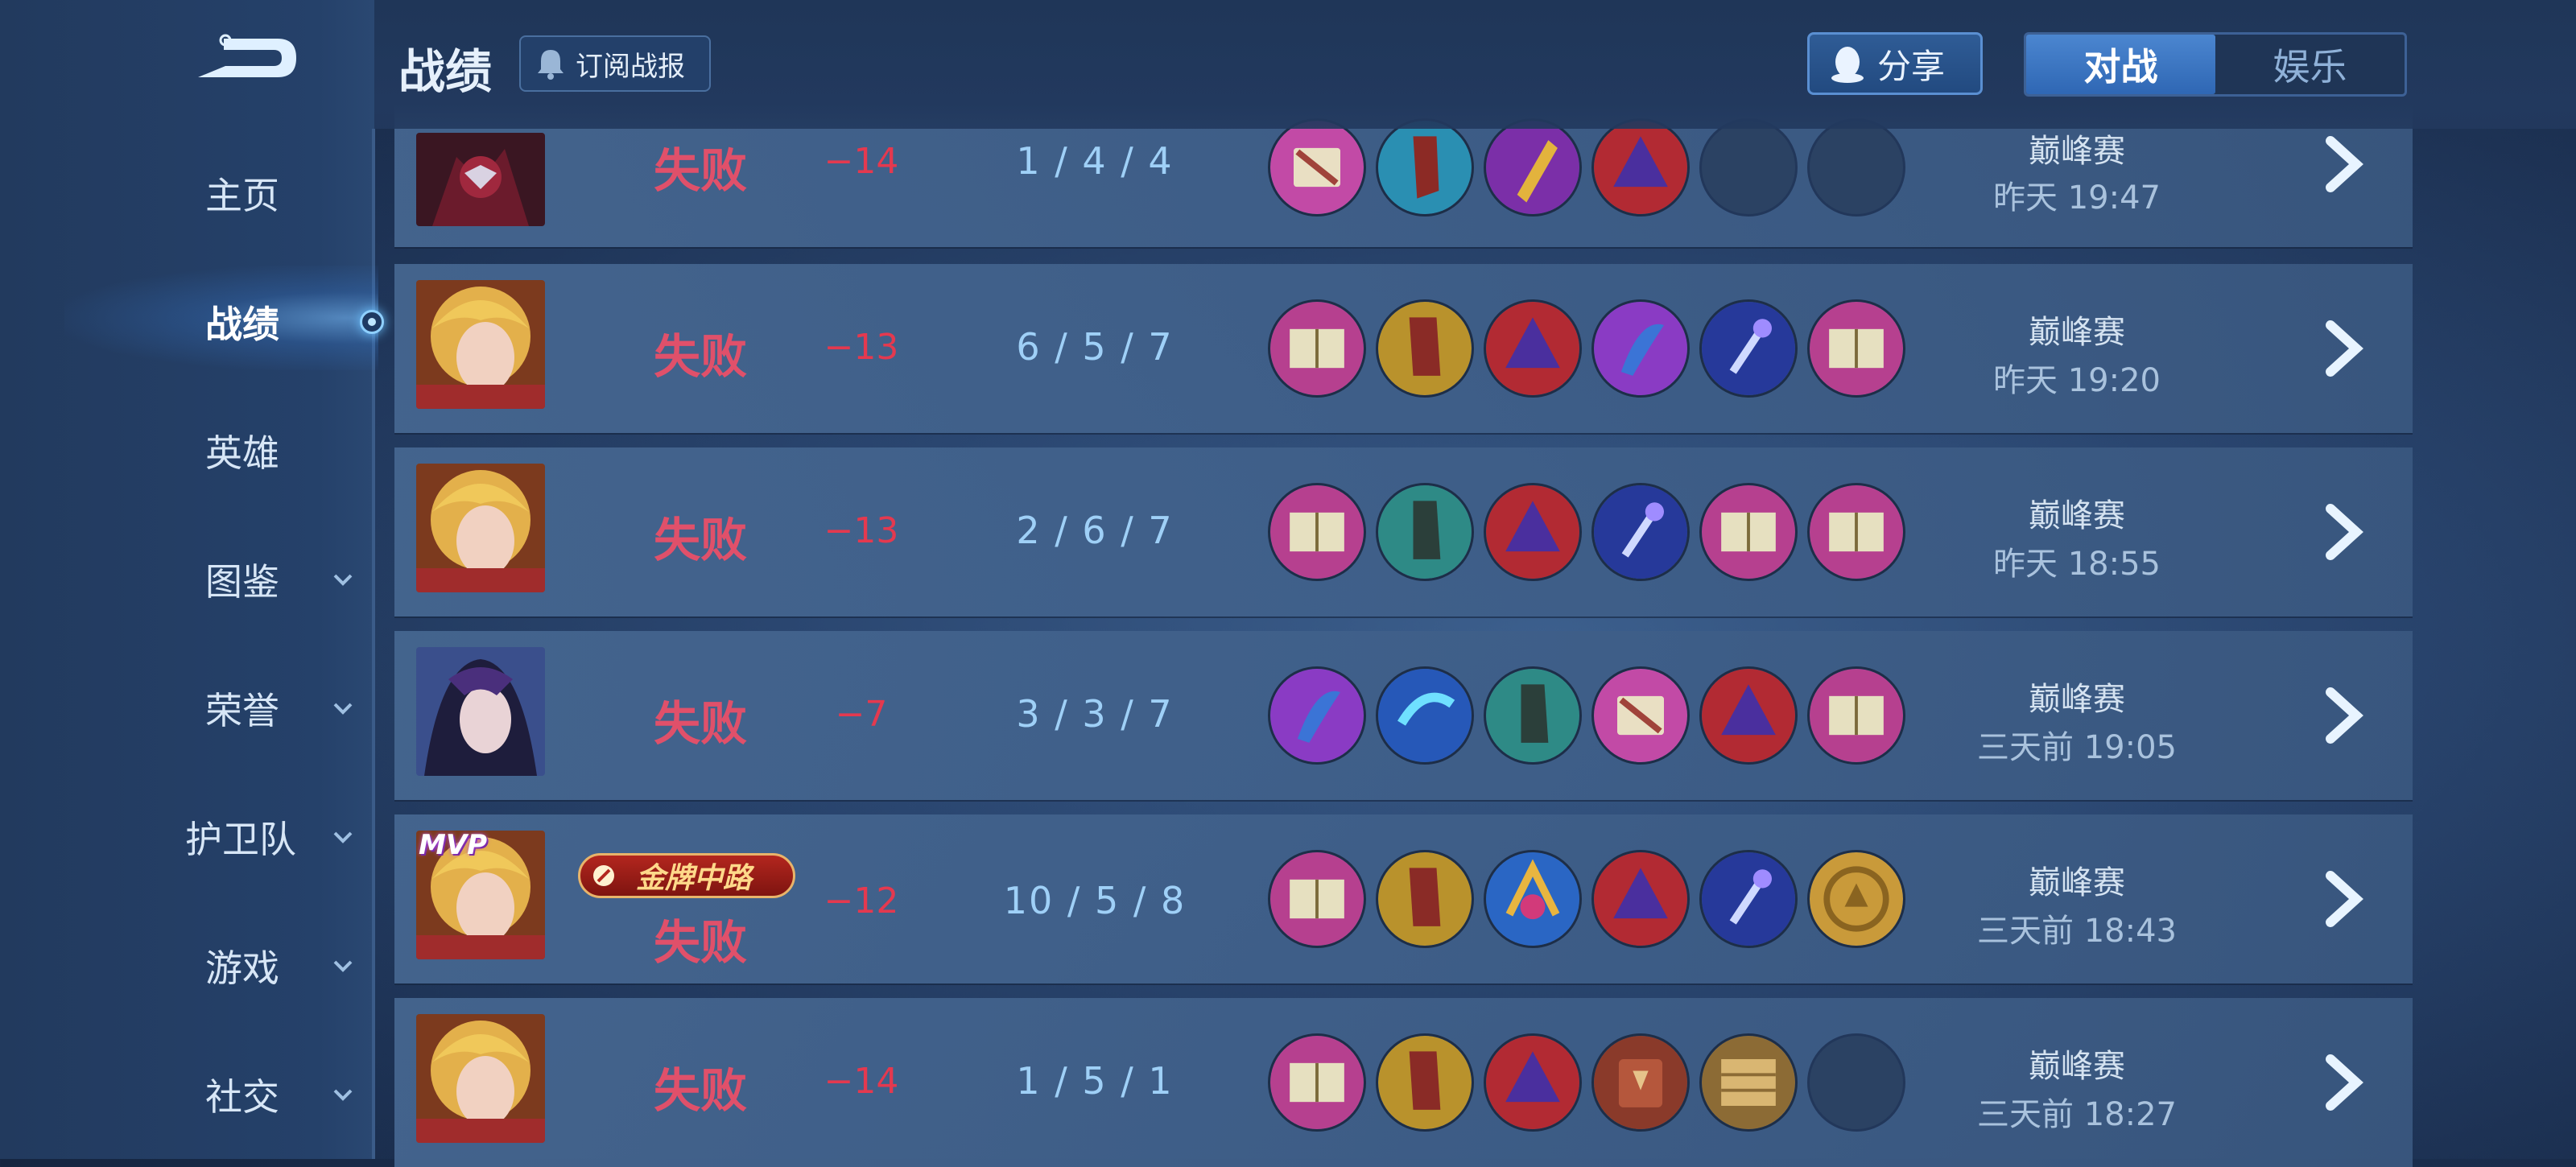 This screenshot has height=1167, width=2576. Describe the element at coordinates (453, 845) in the screenshot. I see `mvp-label: MVP` at that location.